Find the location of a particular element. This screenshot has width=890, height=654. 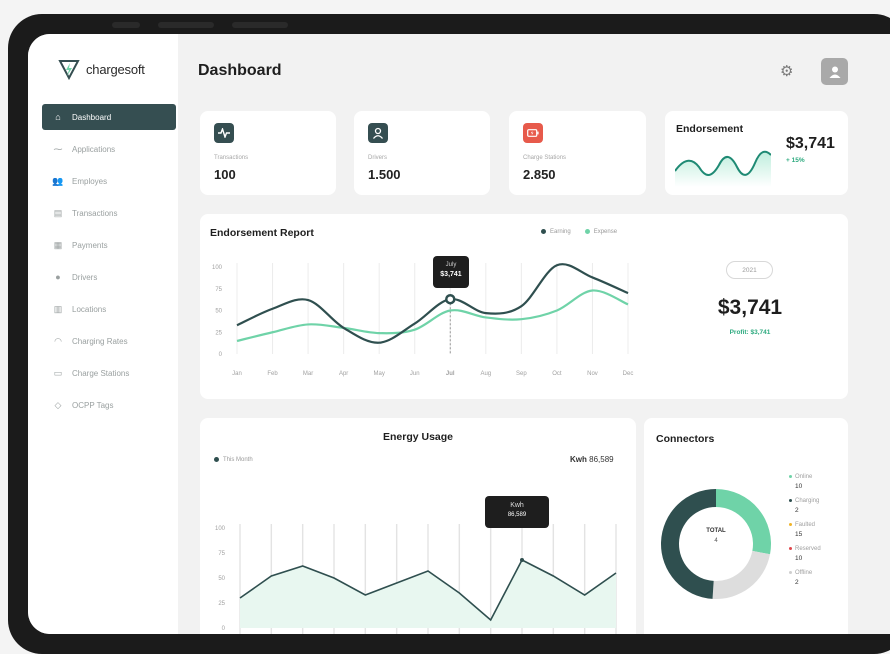

sidebar-item-label: Drivers is located at coordinates (84, 277).